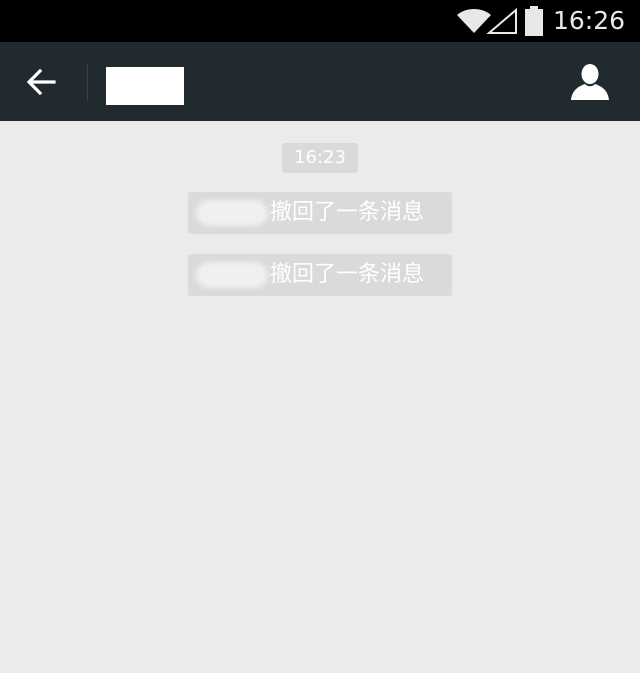 Image resolution: width=640 pixels, height=673 pixels. Describe the element at coordinates (320, 158) in the screenshot. I see `message-timestamp: 16:23` at that location.